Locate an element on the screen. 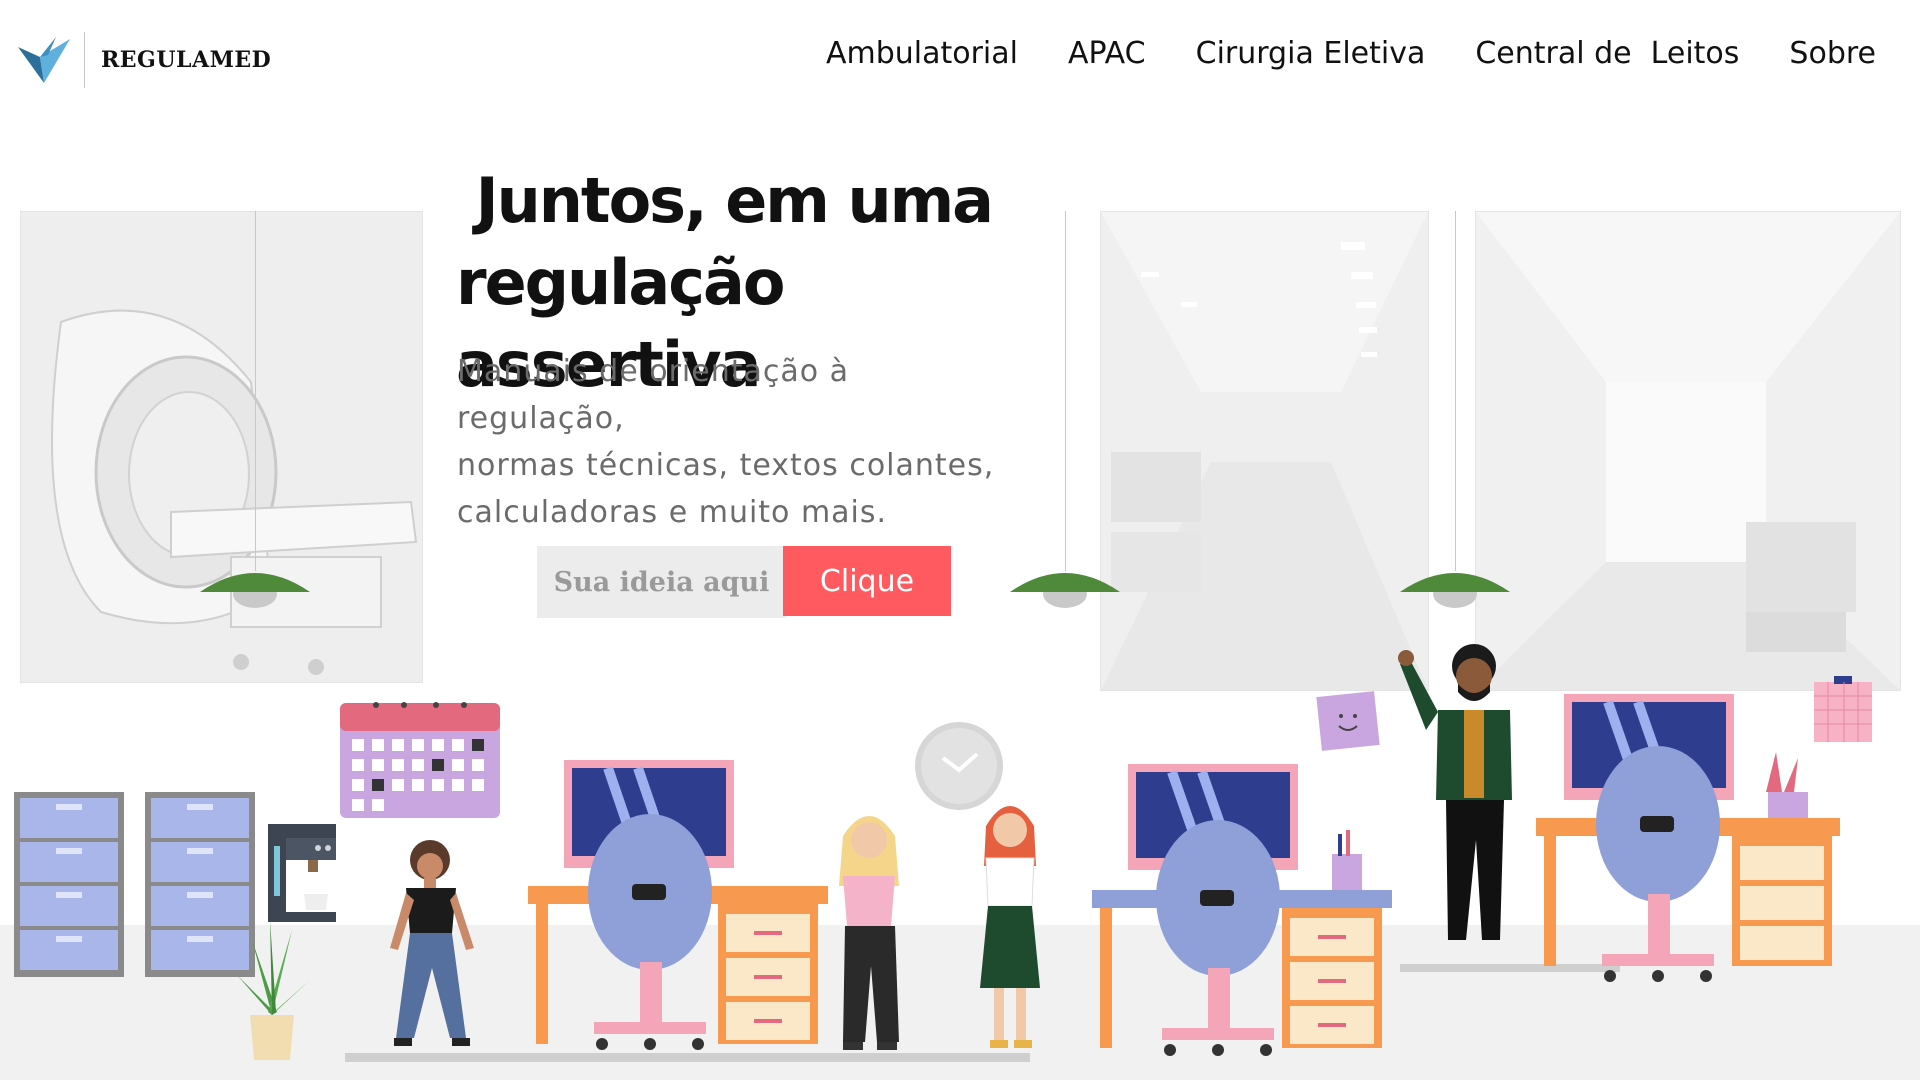 The width and height of the screenshot is (1920, 1080). nav-sobre: Sobre is located at coordinates (1832, 53).